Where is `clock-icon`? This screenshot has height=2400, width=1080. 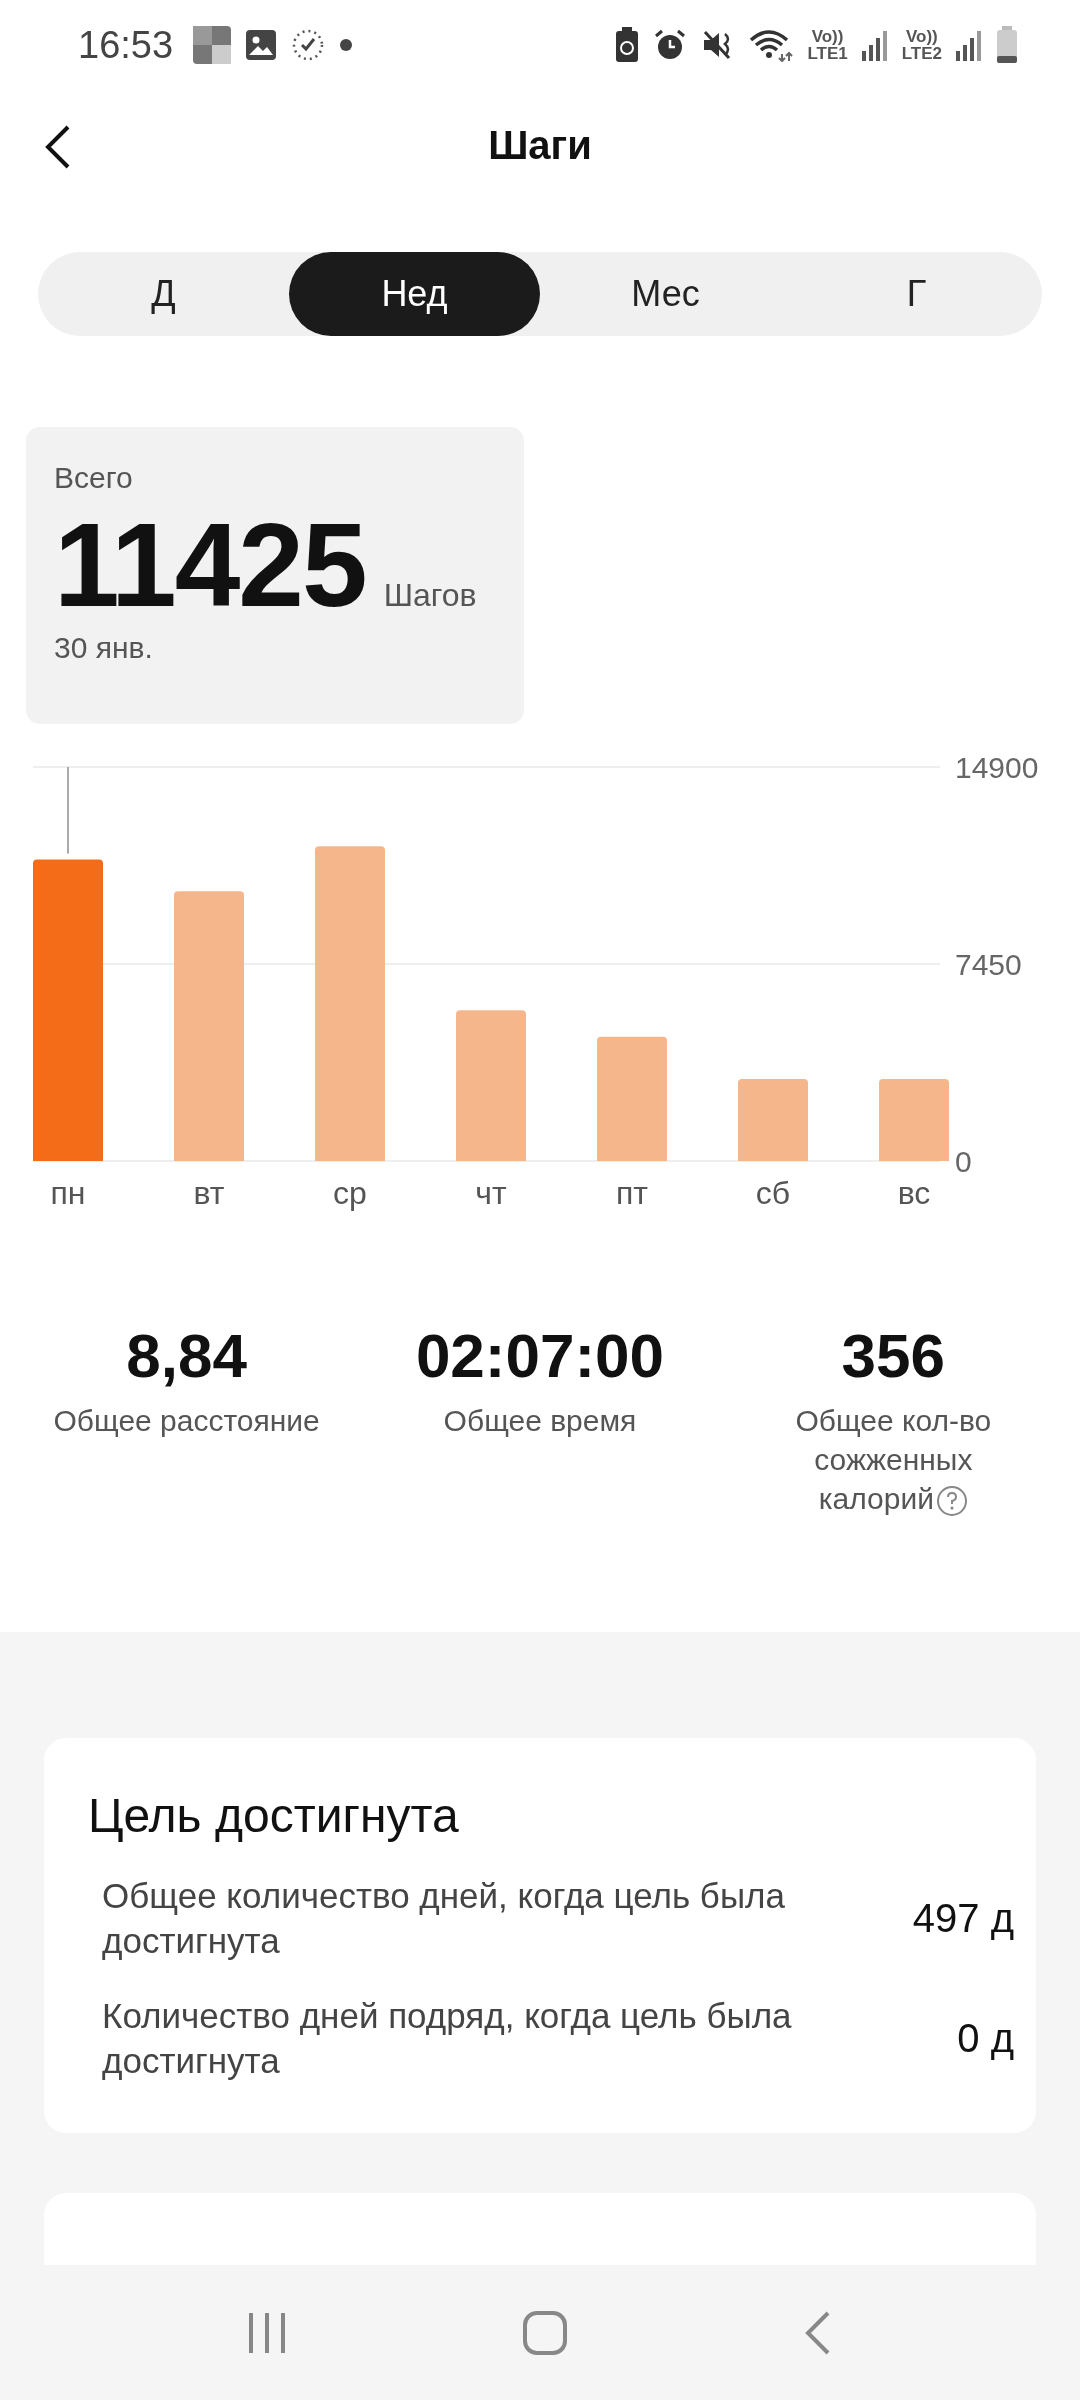 clock-icon is located at coordinates (308, 45).